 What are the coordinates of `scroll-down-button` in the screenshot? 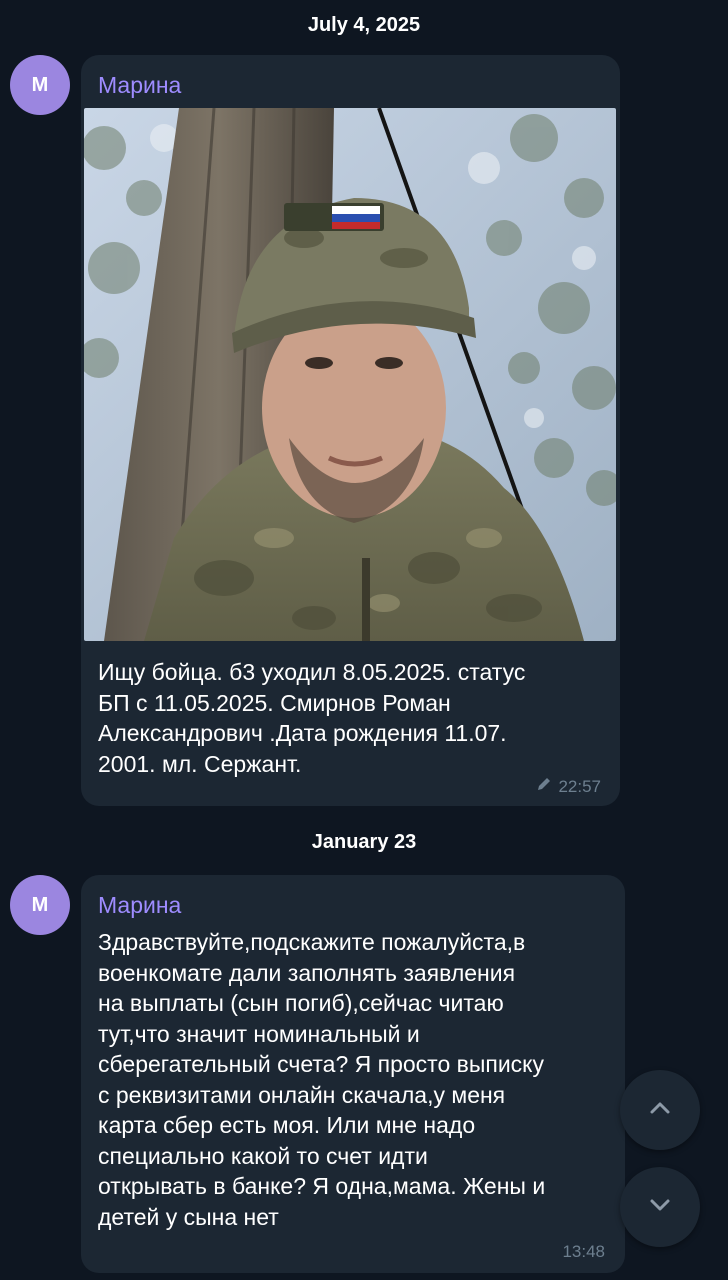 It's located at (660, 1207).